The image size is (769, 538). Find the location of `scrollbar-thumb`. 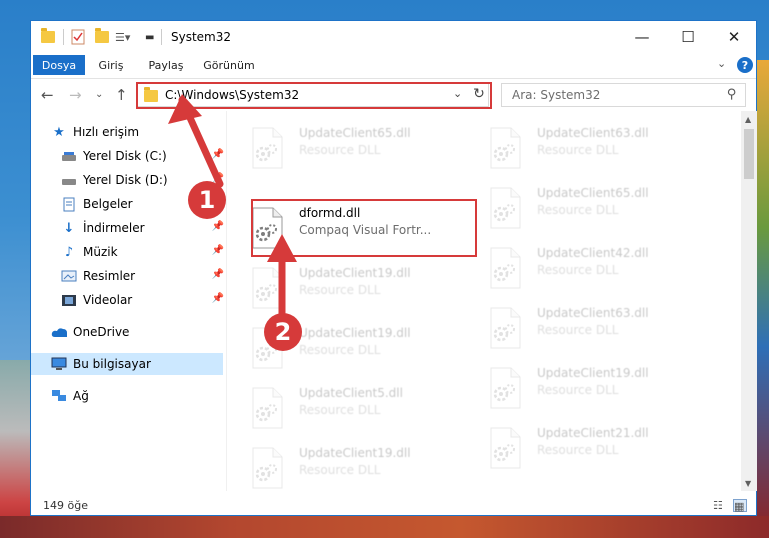

scrollbar-thumb is located at coordinates (749, 154).